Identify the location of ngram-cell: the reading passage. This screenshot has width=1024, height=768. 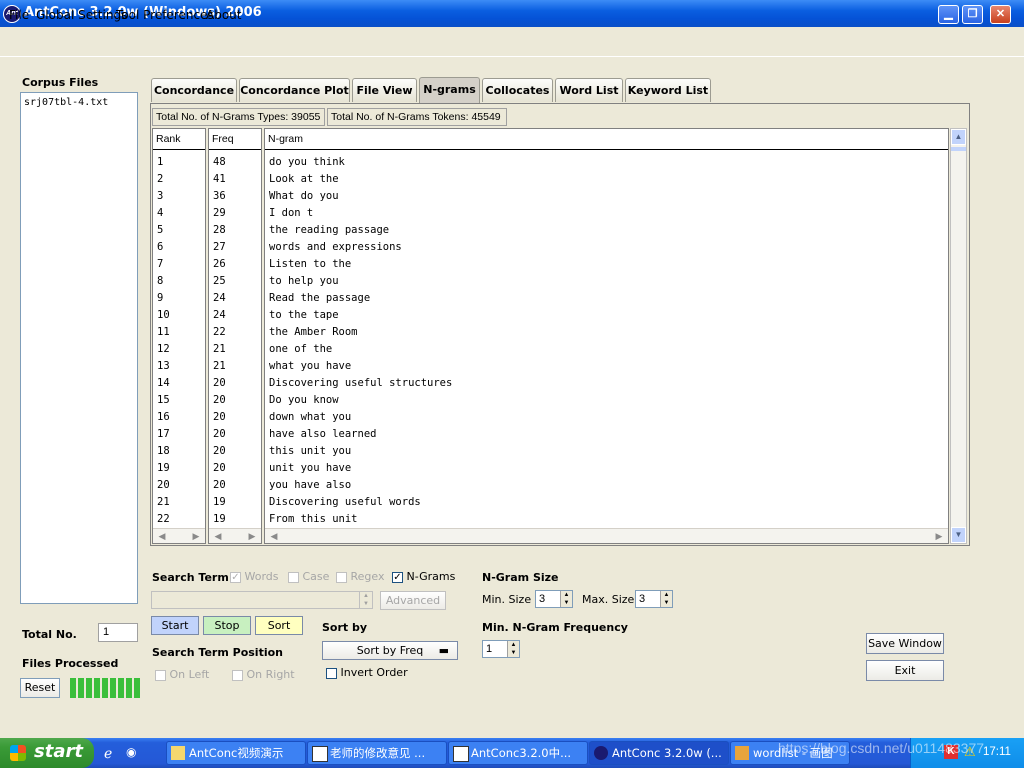
(608, 230).